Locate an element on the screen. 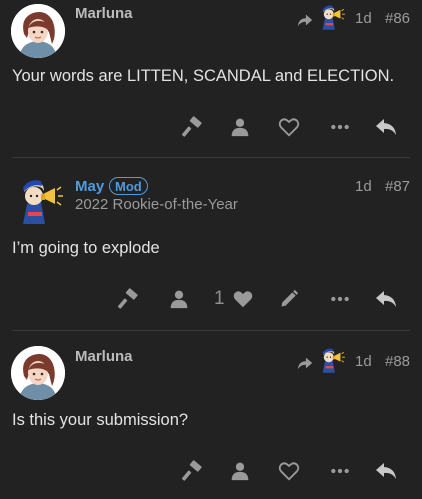  post-number: #86 is located at coordinates (397, 18).